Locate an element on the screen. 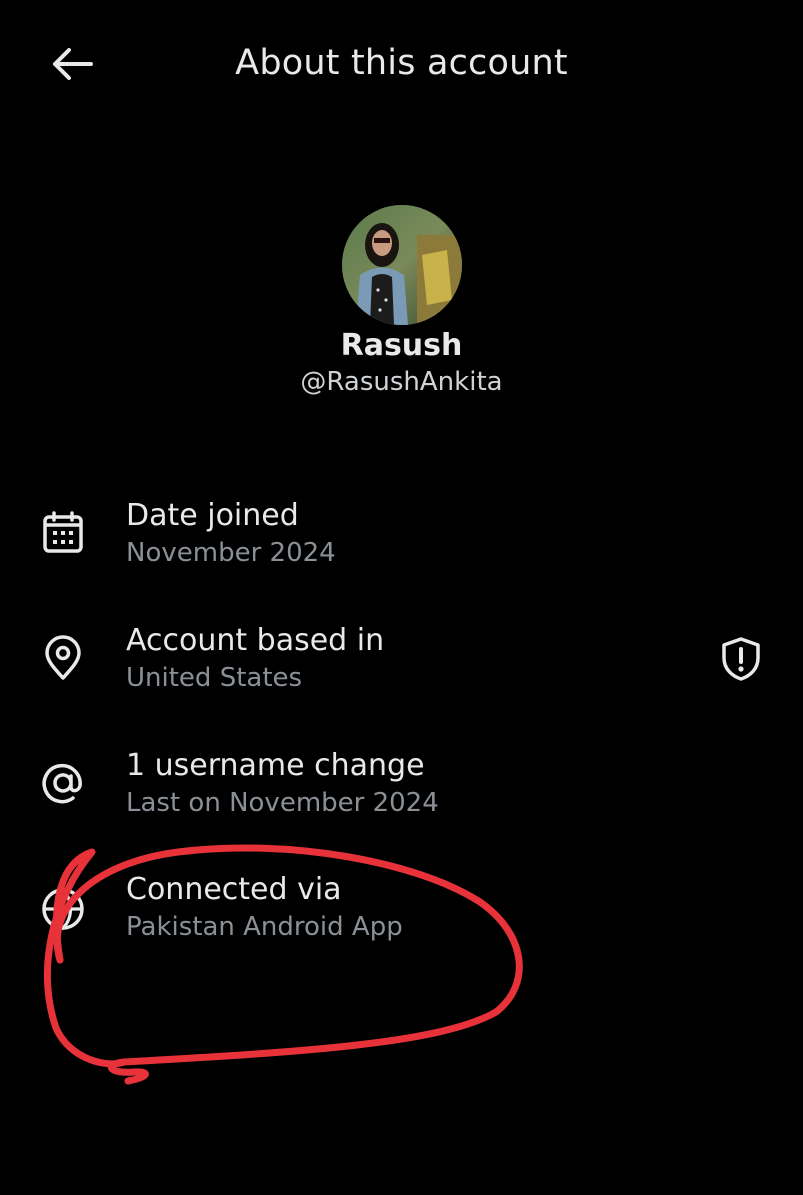 Image resolution: width=803 pixels, height=1195 pixels. row-value: Last on November 2024 is located at coordinates (282, 803).